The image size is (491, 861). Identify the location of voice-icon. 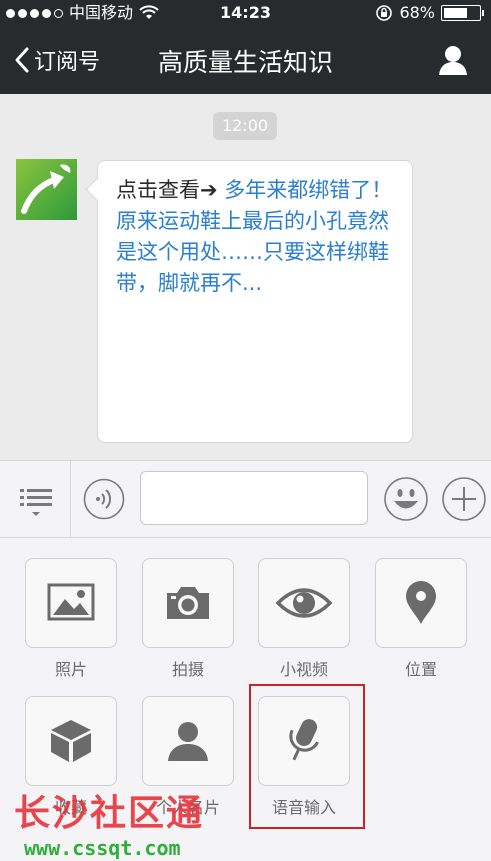
(104, 499).